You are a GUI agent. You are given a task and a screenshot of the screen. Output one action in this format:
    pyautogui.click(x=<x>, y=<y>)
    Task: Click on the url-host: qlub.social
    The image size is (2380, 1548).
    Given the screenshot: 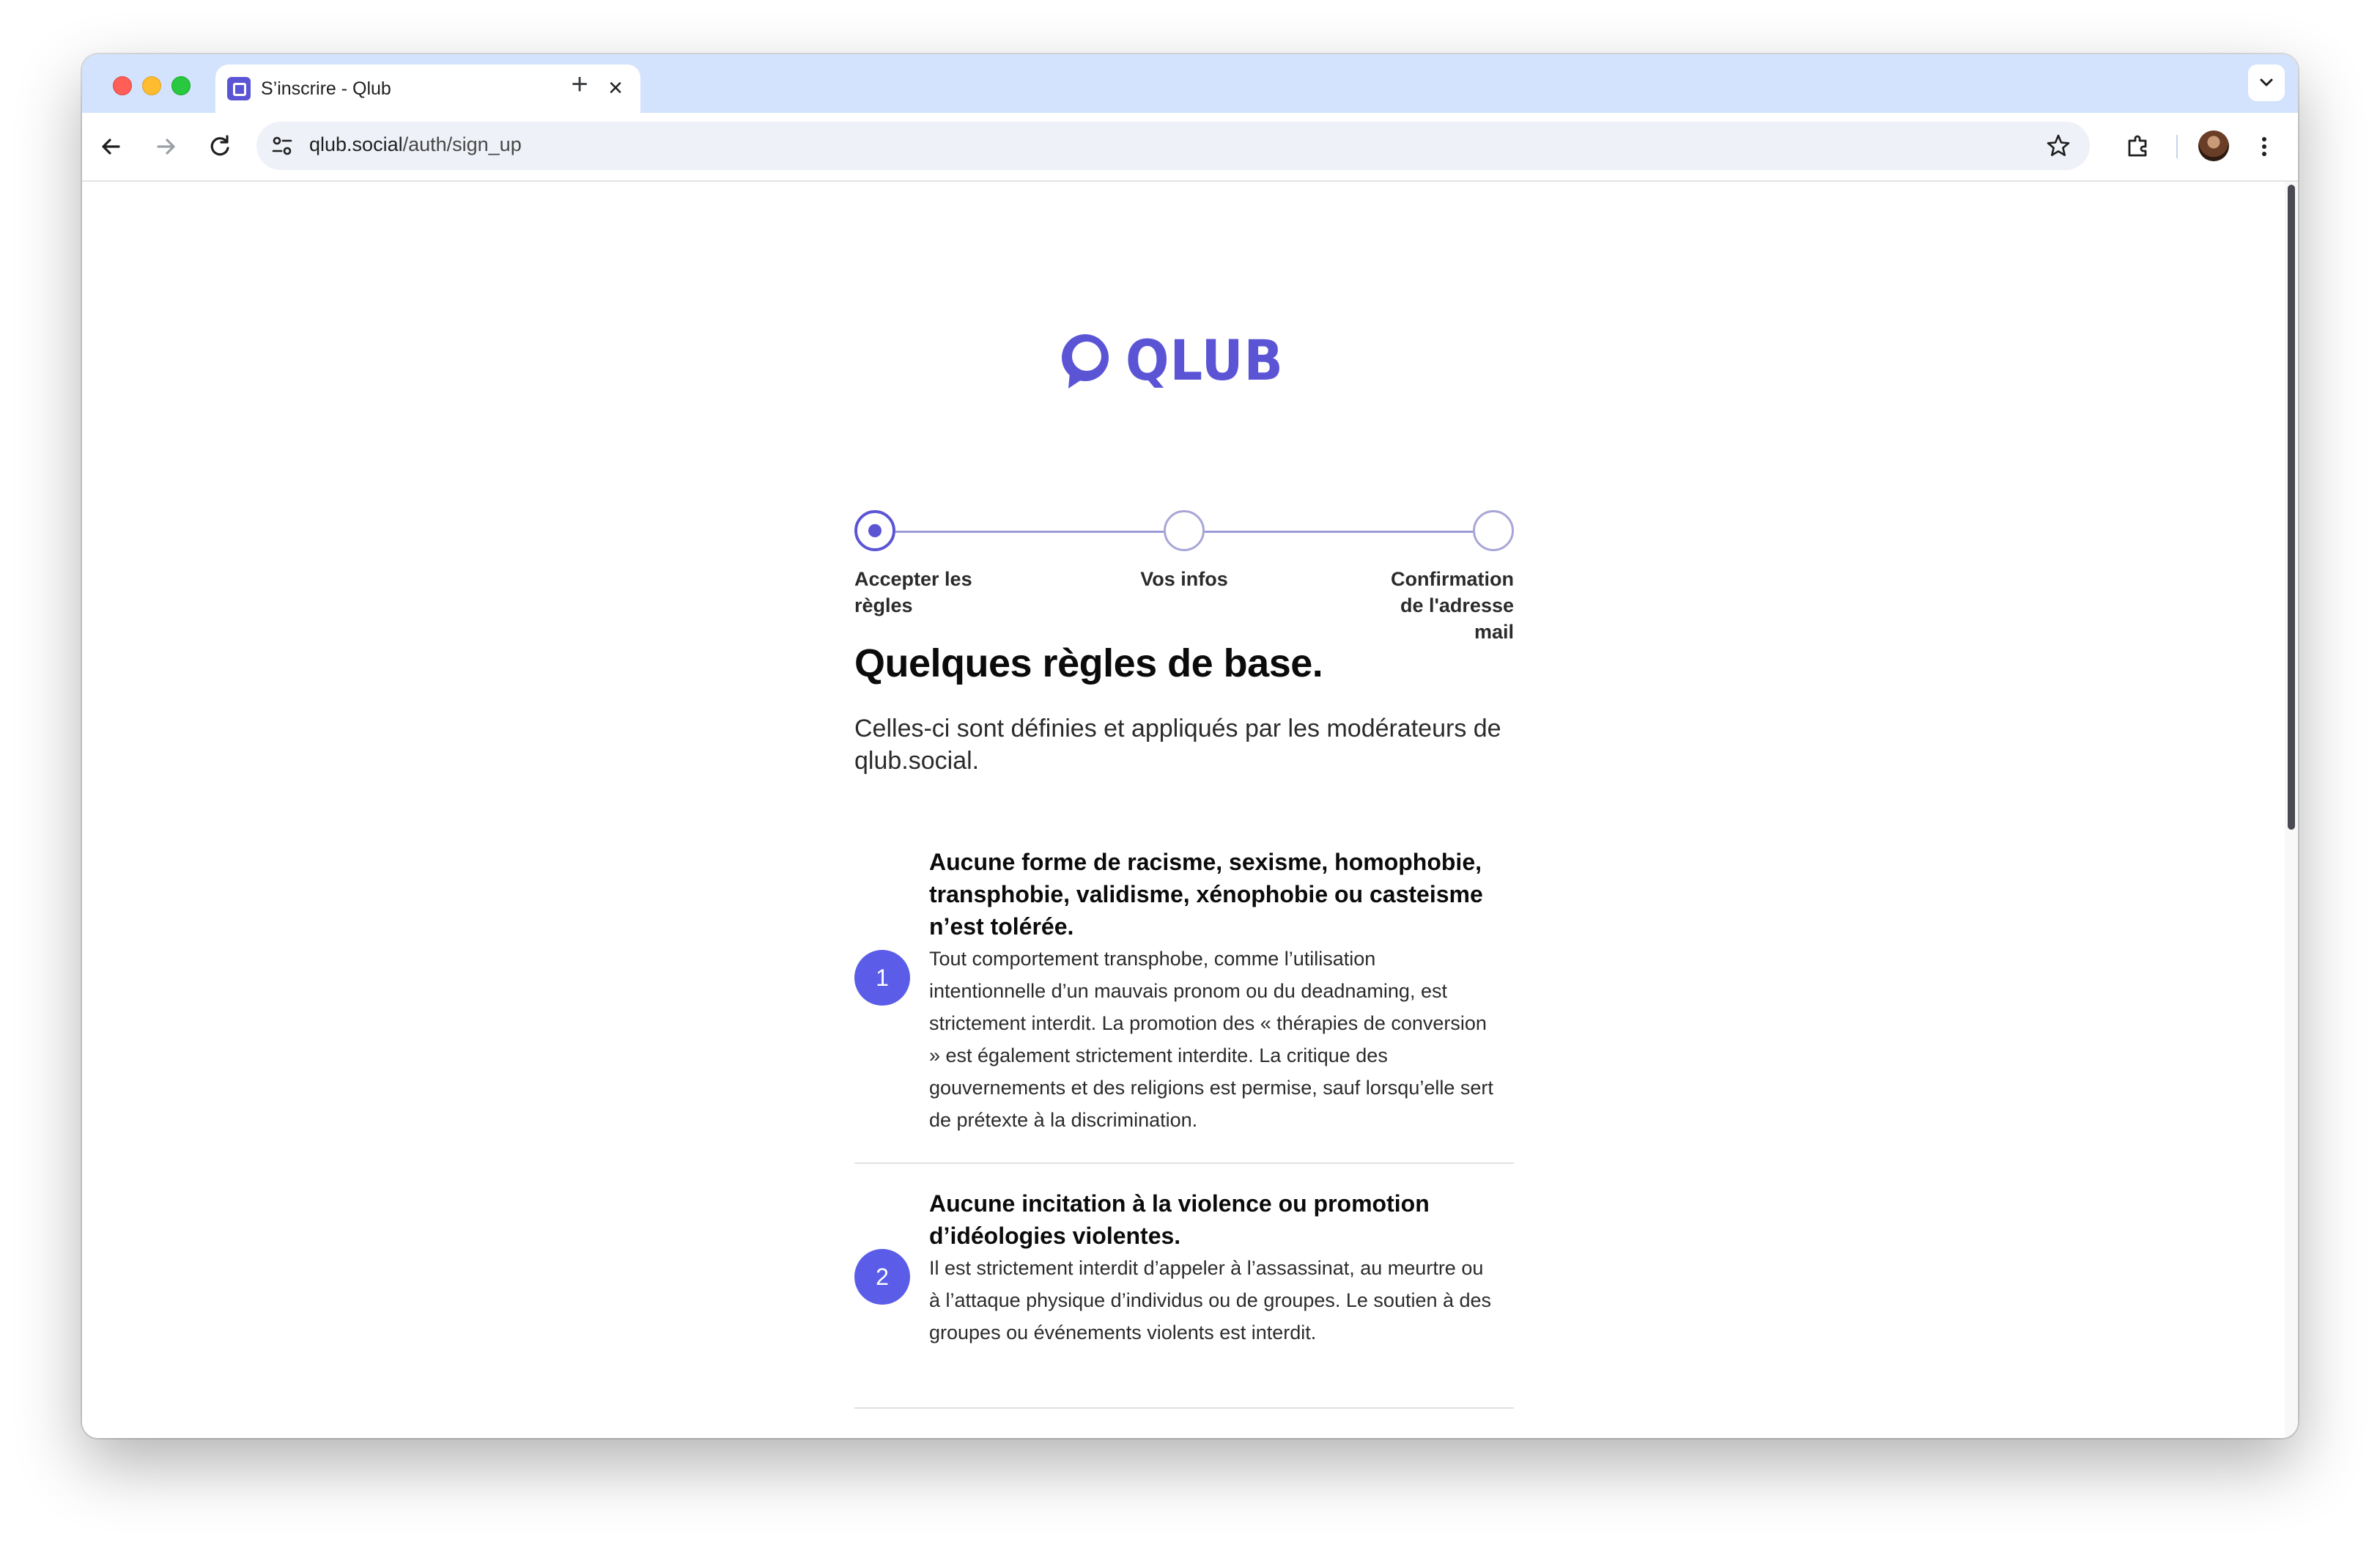 What is the action you would take?
    pyautogui.click(x=356, y=144)
    